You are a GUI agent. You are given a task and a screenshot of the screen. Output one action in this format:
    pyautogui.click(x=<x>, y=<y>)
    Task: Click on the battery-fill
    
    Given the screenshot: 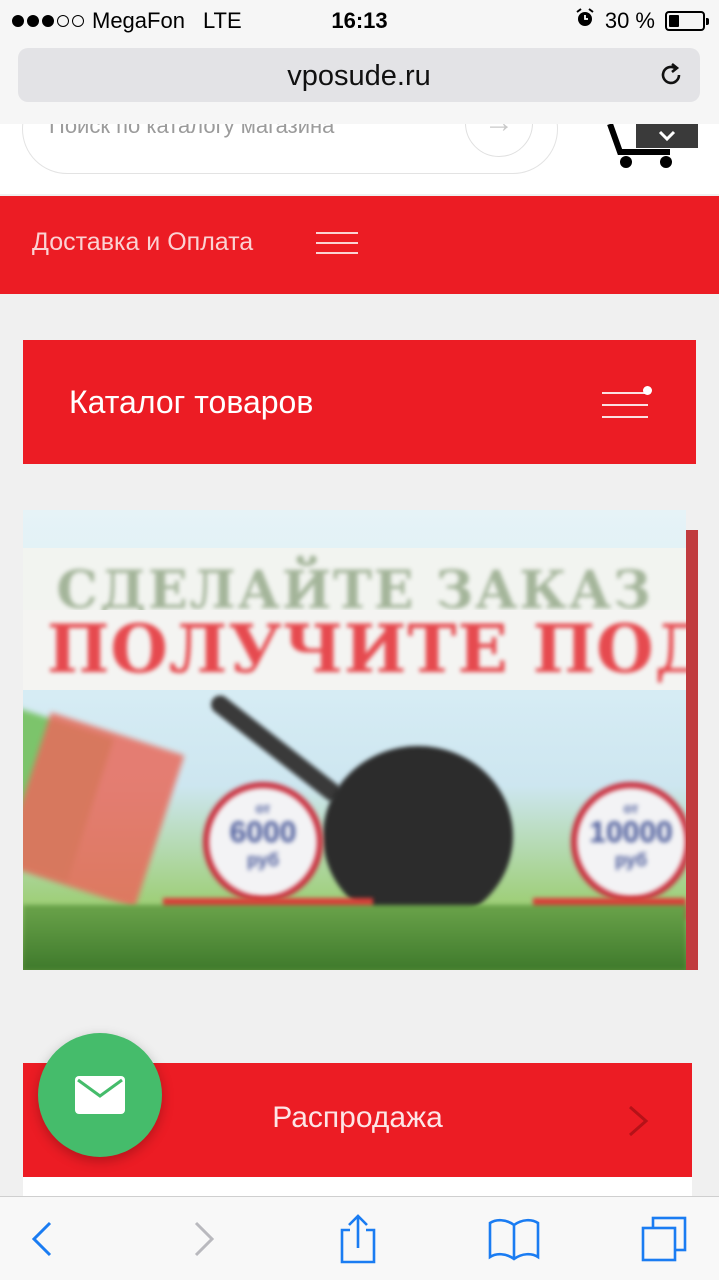 What is the action you would take?
    pyautogui.click(x=674, y=21)
    